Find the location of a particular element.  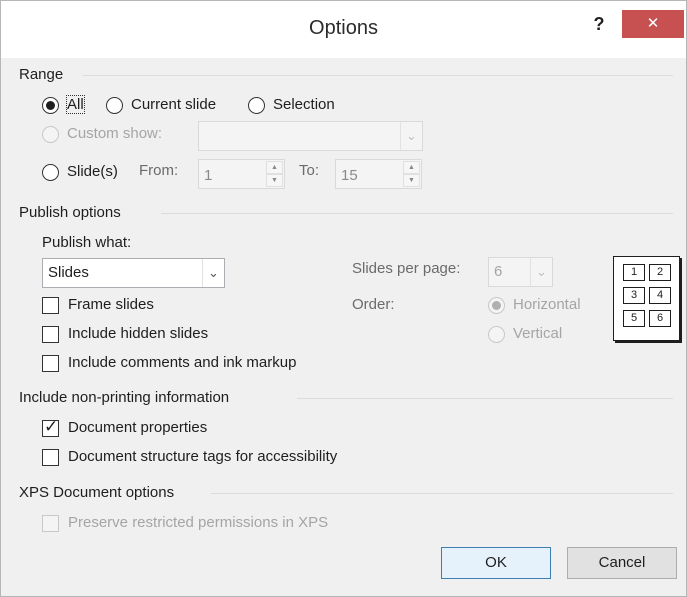

to-label: To: is located at coordinates (309, 170).